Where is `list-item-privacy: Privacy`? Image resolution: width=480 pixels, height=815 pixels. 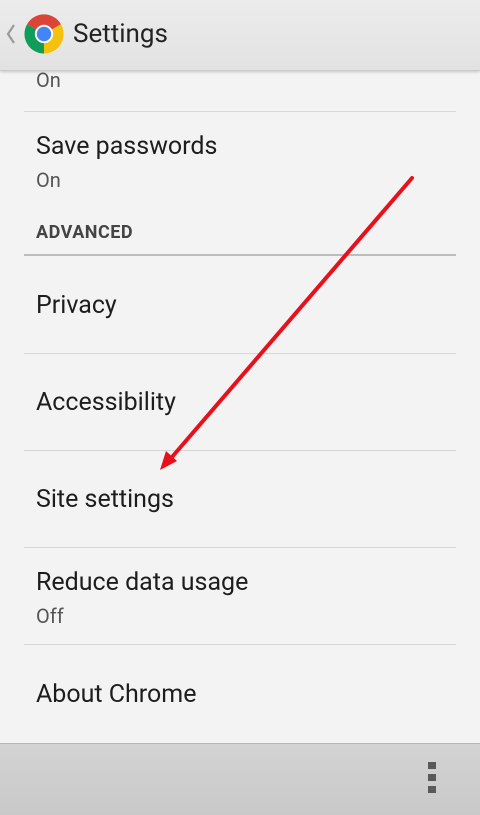 list-item-privacy: Privacy is located at coordinates (240, 304).